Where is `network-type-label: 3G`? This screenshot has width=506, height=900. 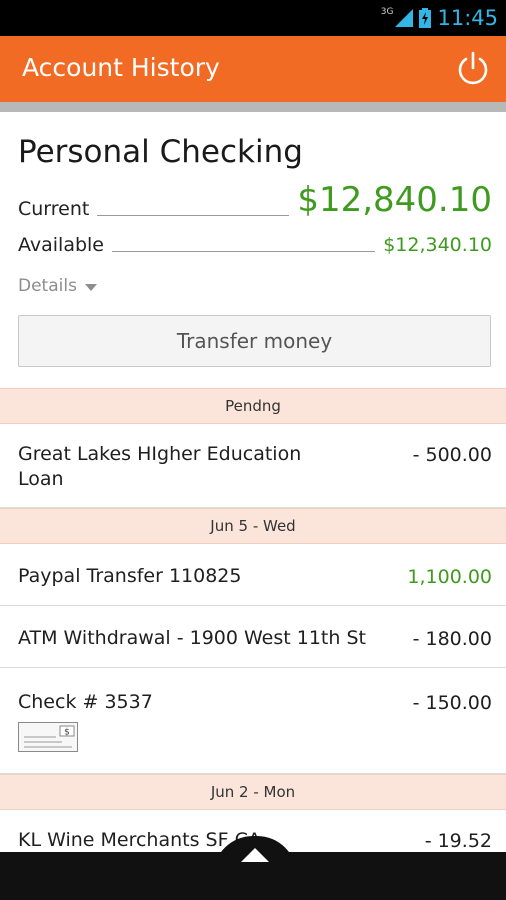
network-type-label: 3G is located at coordinates (387, 12).